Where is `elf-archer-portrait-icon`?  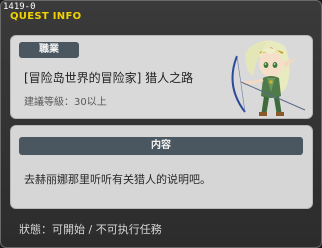
elf-archer-portrait-icon is located at coordinates (268, 78).